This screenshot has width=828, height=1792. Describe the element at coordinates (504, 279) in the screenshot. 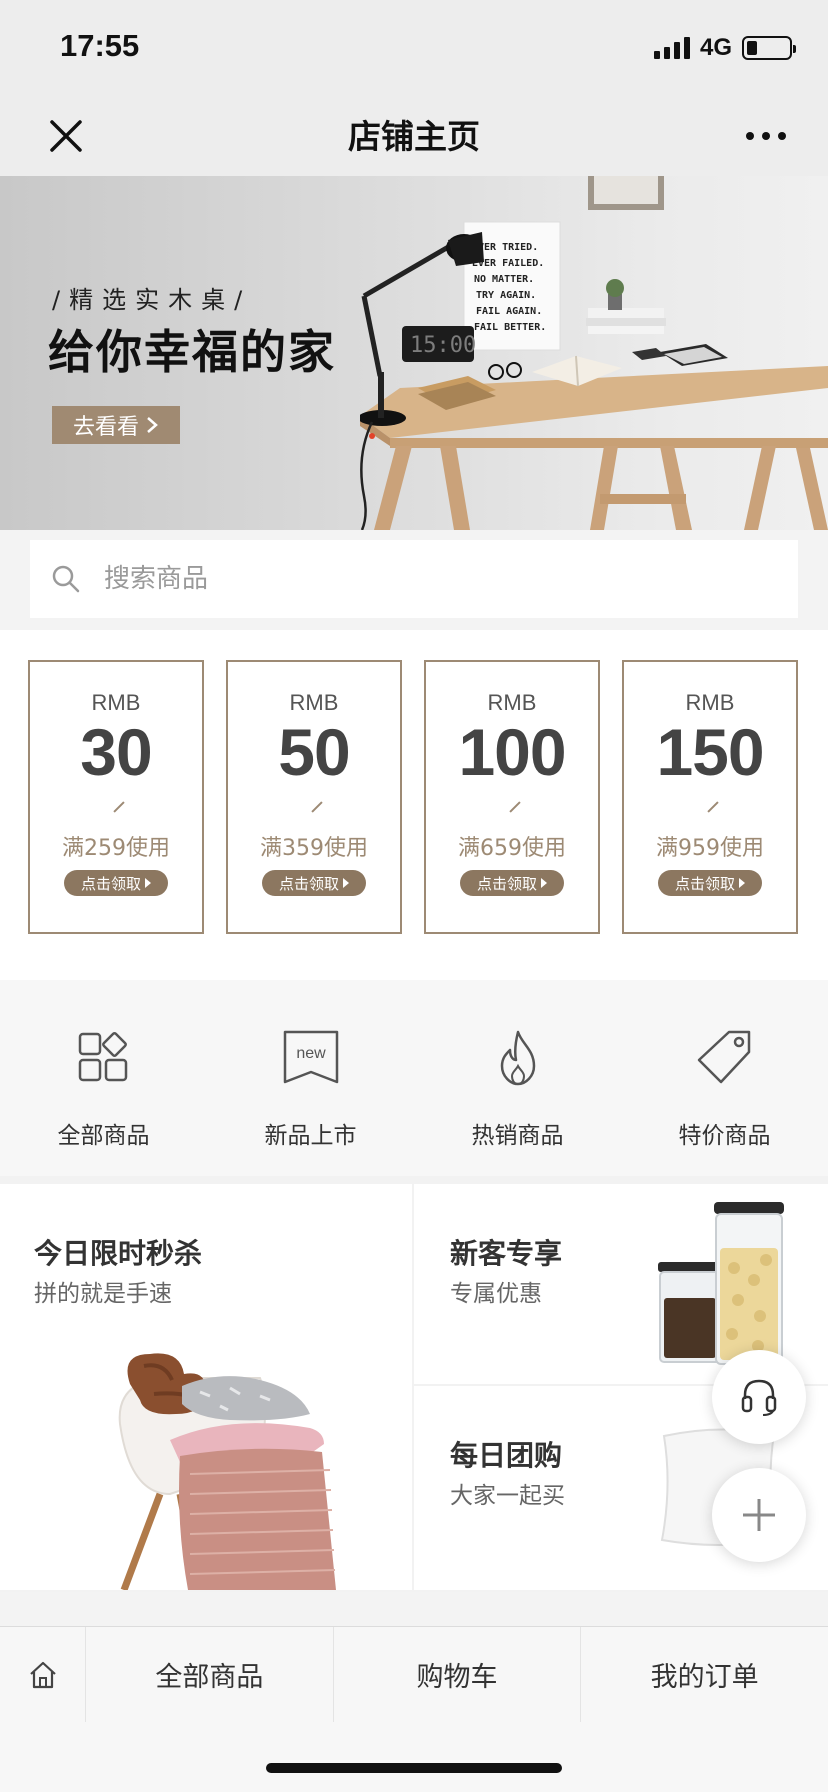

I see `poster-line: NO MATTER.` at that location.